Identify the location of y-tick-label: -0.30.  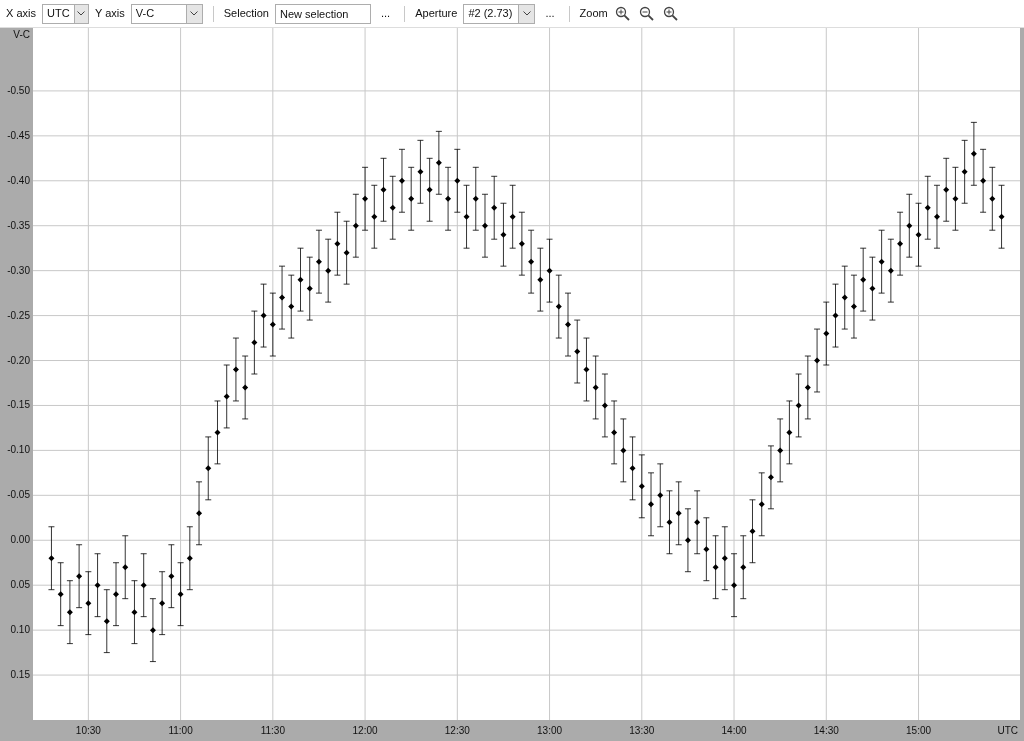
(18, 270).